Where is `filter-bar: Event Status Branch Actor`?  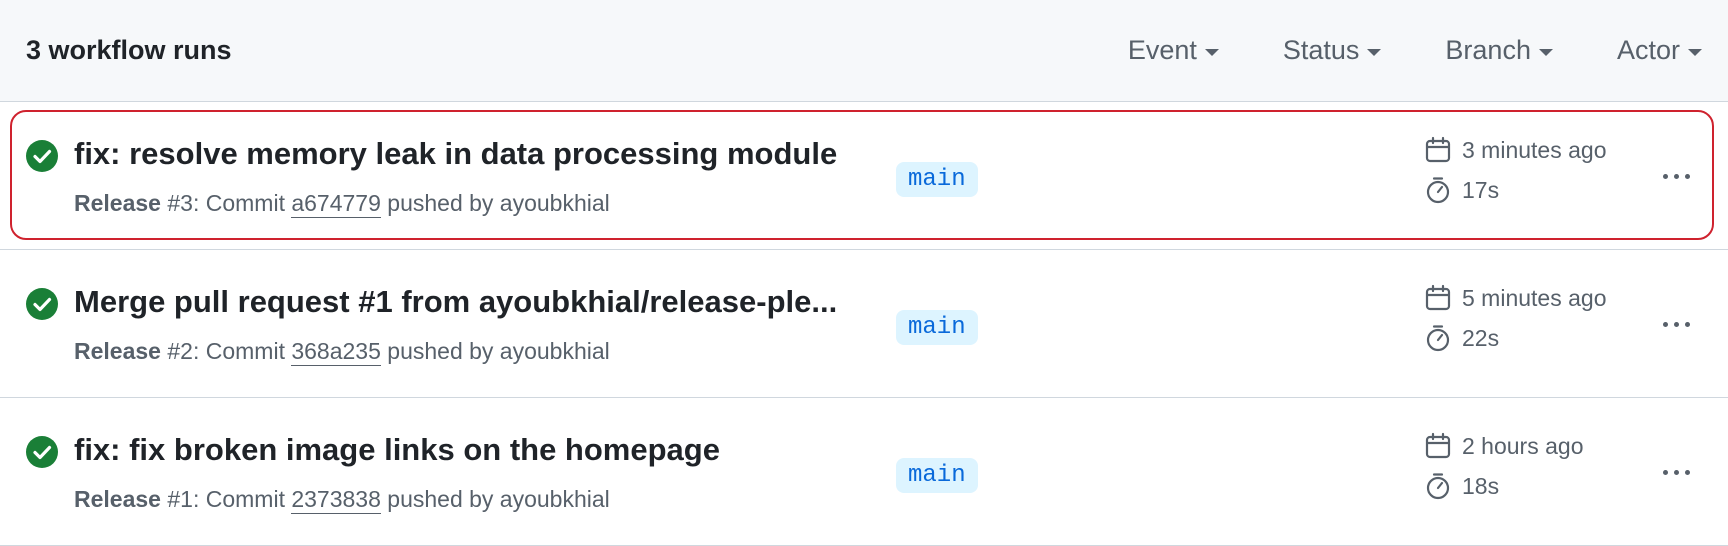 filter-bar: Event Status Branch Actor is located at coordinates (1383, 50).